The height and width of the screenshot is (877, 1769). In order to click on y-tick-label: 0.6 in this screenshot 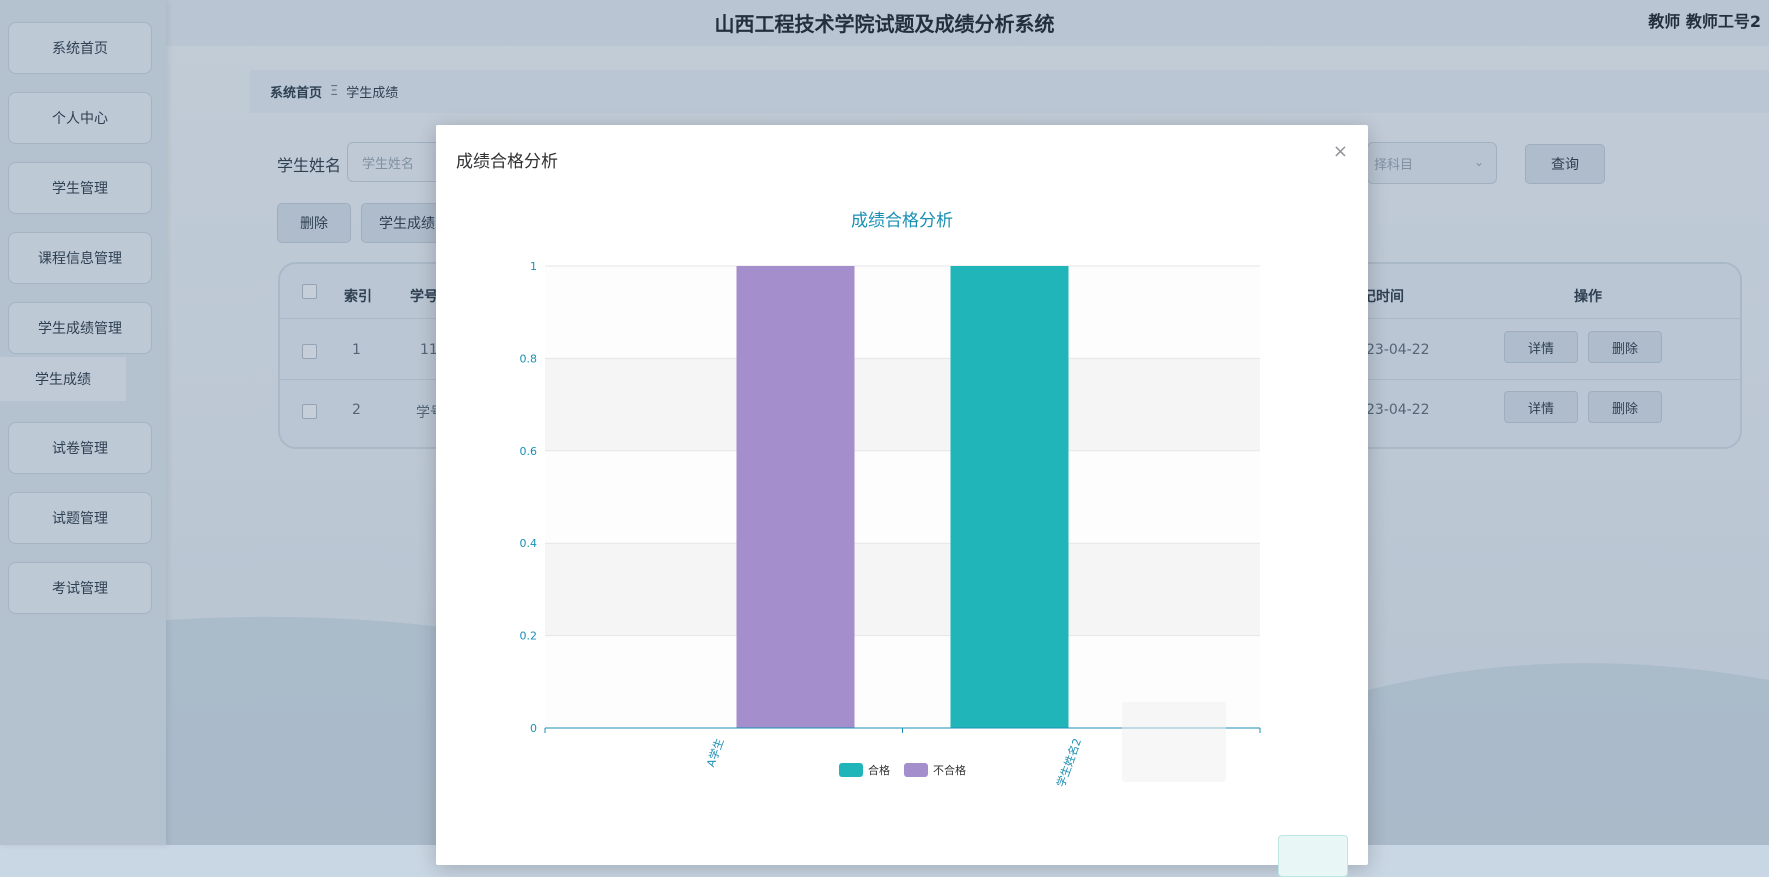, I will do `click(529, 451)`.